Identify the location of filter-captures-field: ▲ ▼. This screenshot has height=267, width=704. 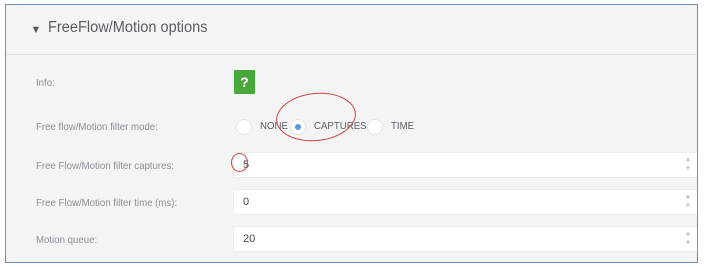
(465, 165).